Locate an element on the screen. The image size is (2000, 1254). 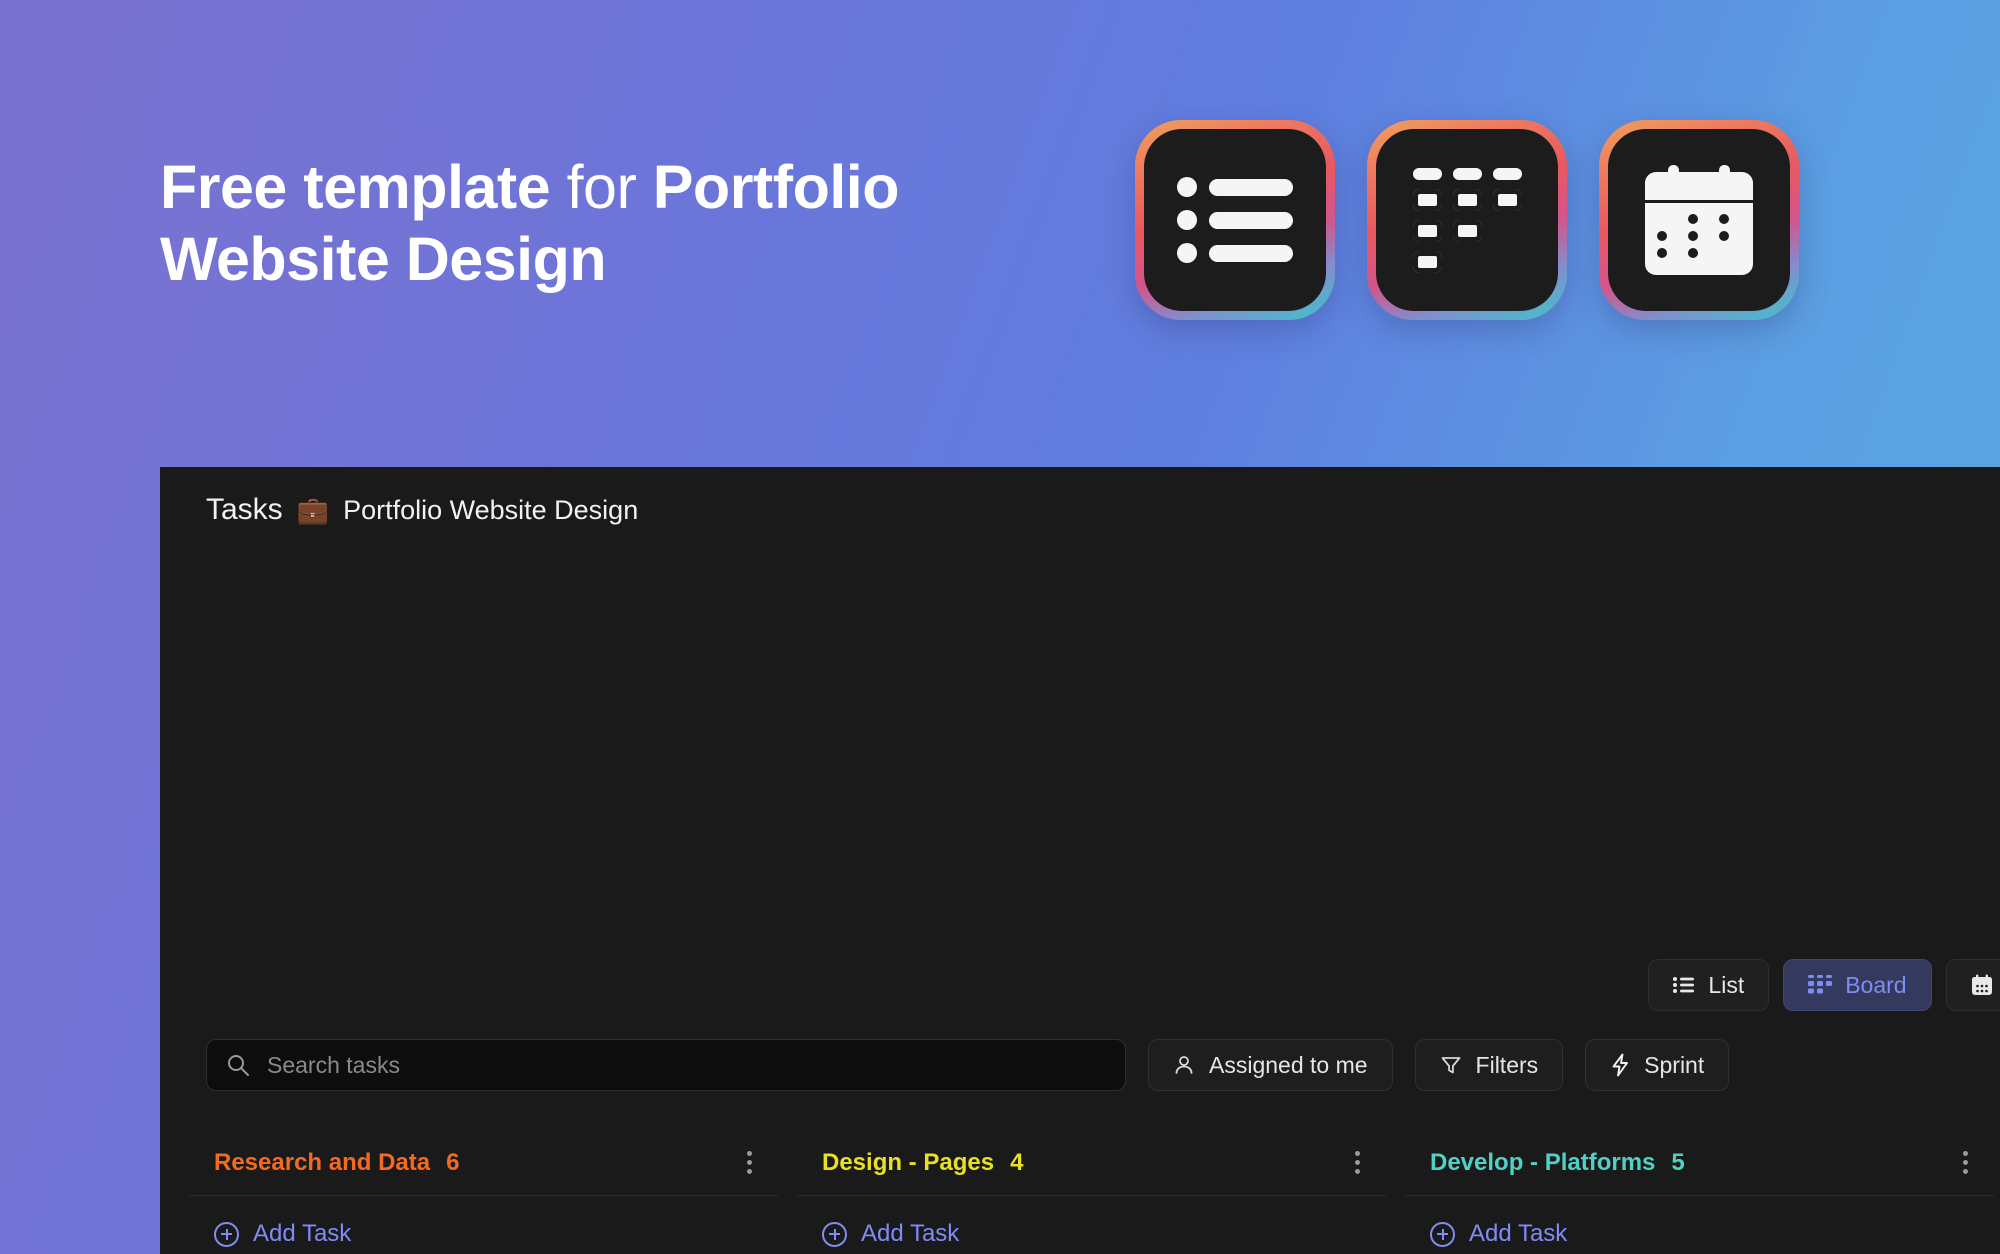
search-box is located at coordinates (666, 1065).